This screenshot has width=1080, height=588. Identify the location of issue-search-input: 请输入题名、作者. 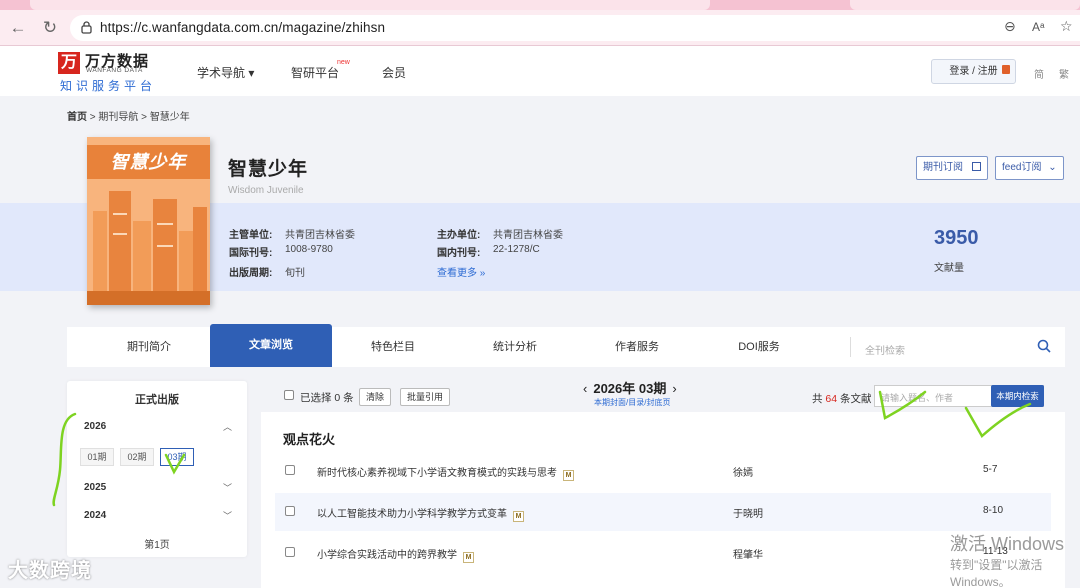
(917, 397).